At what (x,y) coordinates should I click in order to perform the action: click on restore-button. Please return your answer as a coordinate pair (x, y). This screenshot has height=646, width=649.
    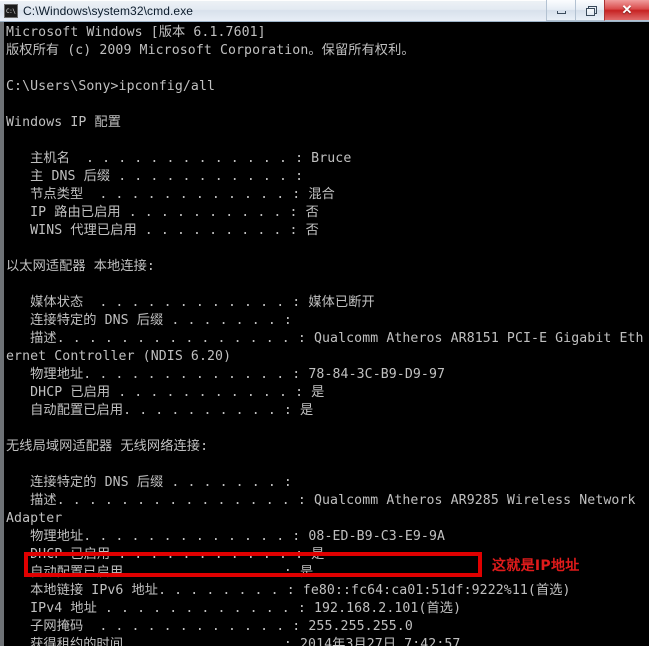
    Looking at the image, I should click on (589, 10).